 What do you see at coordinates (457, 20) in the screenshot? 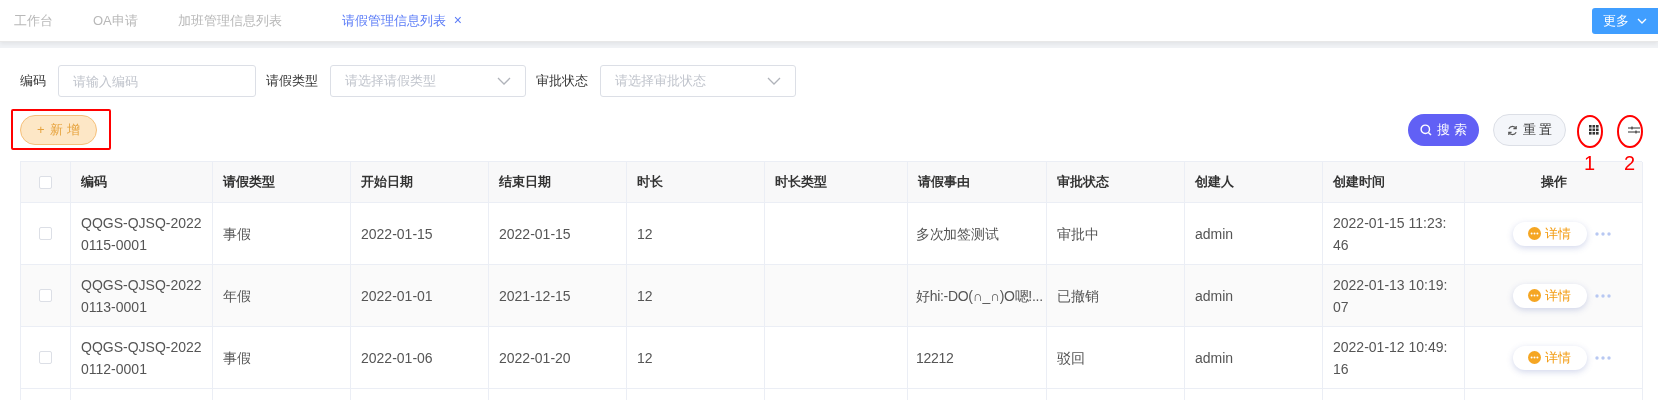
I see `close-icon: ×` at bounding box center [457, 20].